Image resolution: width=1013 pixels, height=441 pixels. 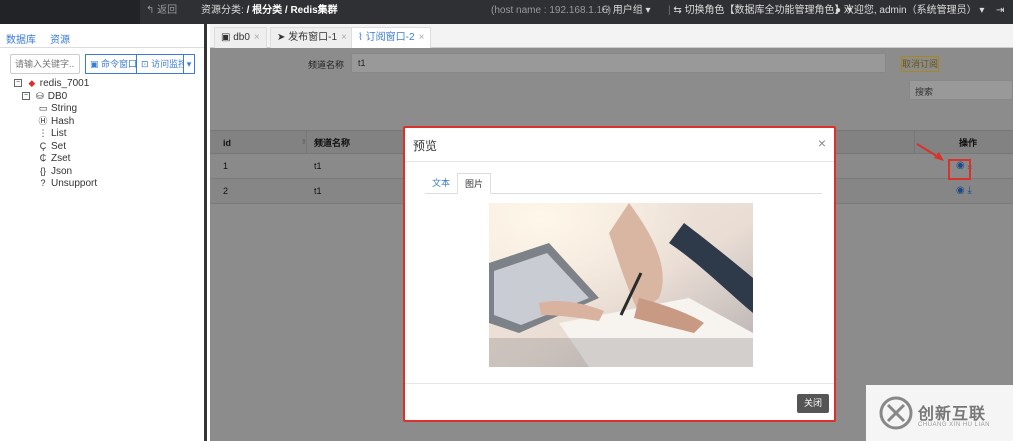 I want to click on monitor-icon: ⊡, so click(x=145, y=64).